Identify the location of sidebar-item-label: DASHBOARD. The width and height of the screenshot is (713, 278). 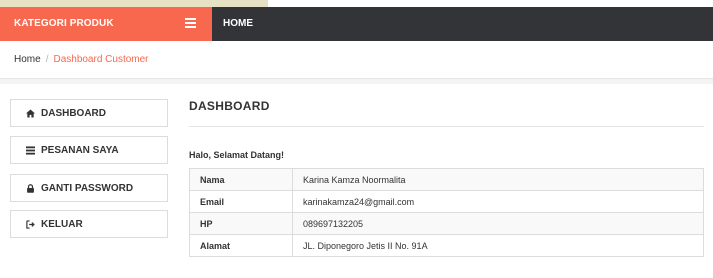
(73, 113).